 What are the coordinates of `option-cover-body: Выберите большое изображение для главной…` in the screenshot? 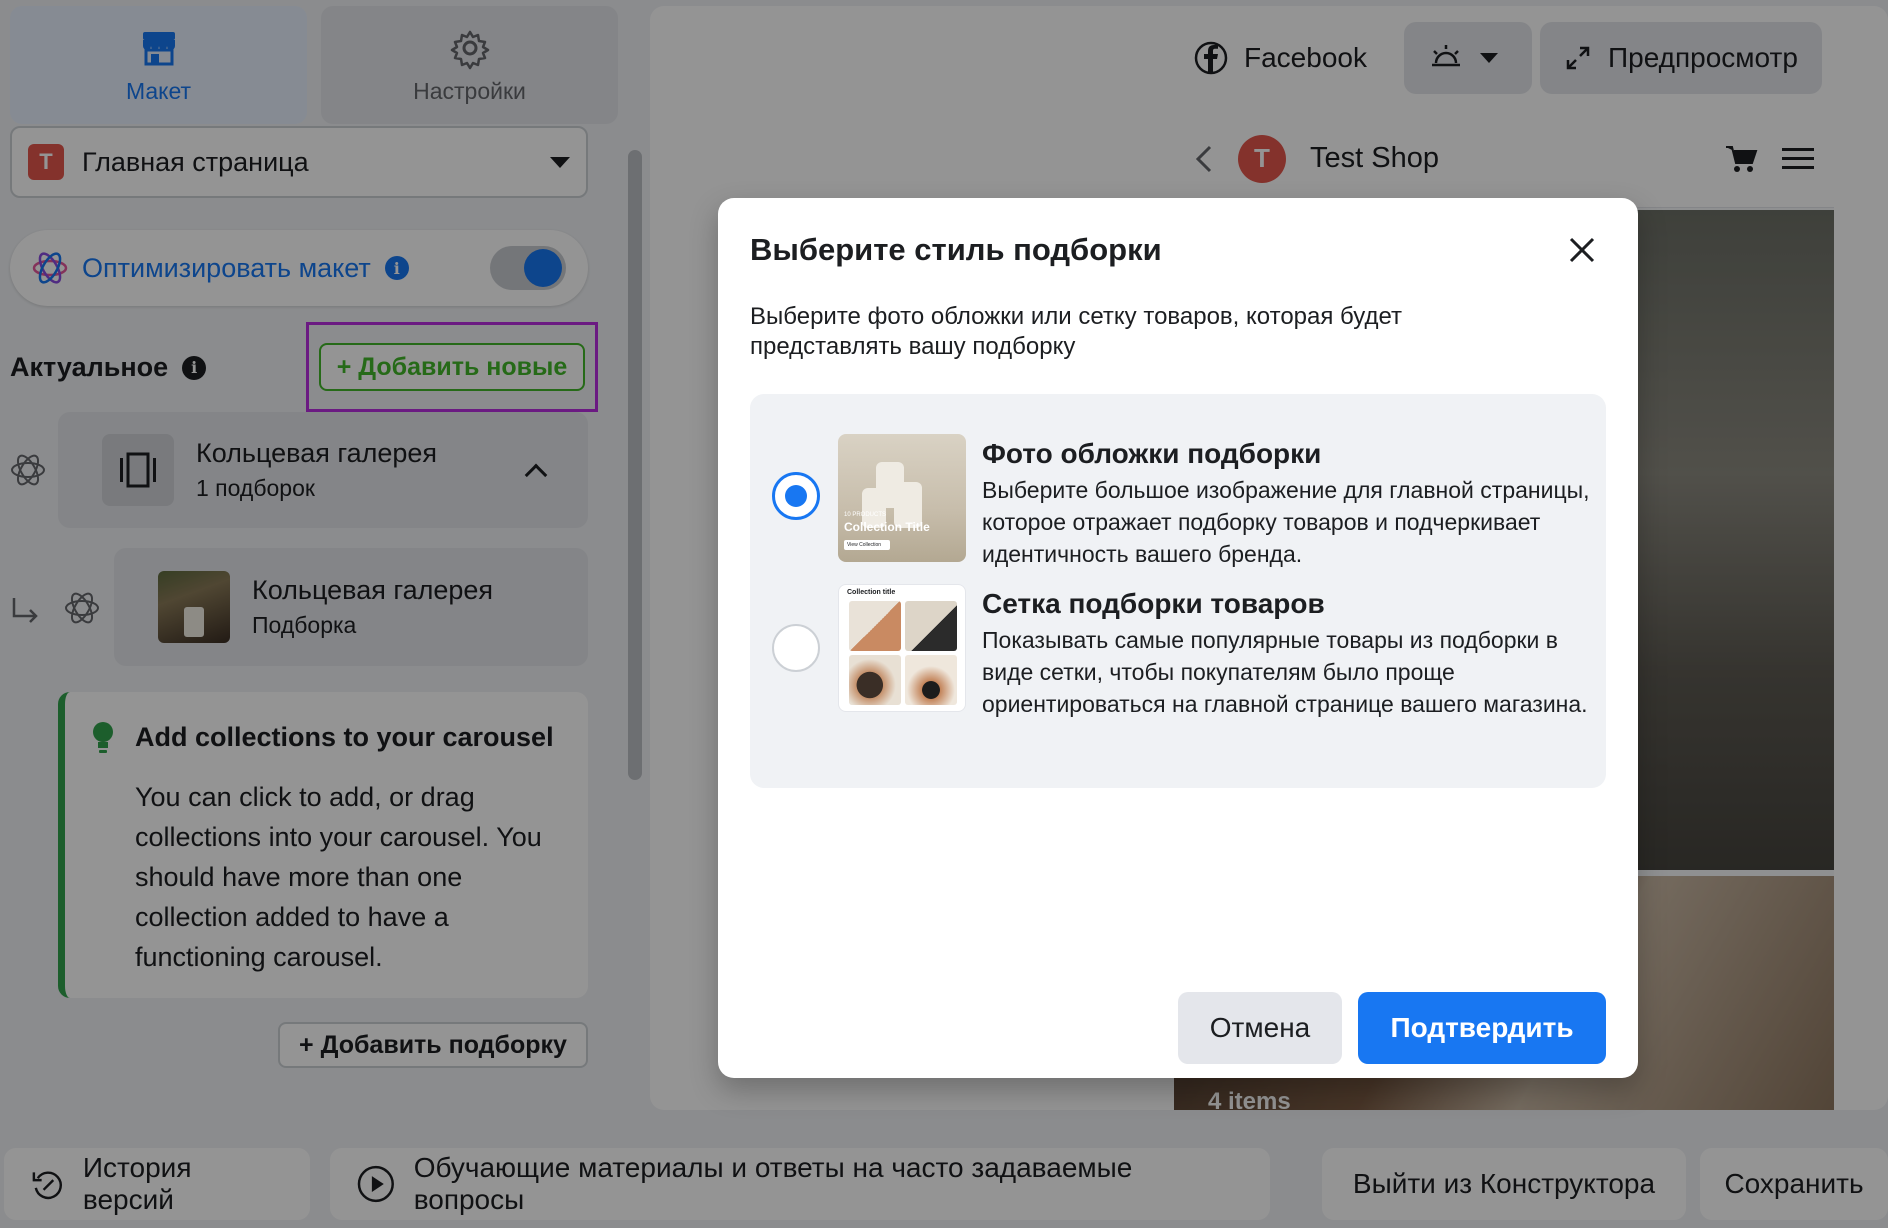 It's located at (1286, 522).